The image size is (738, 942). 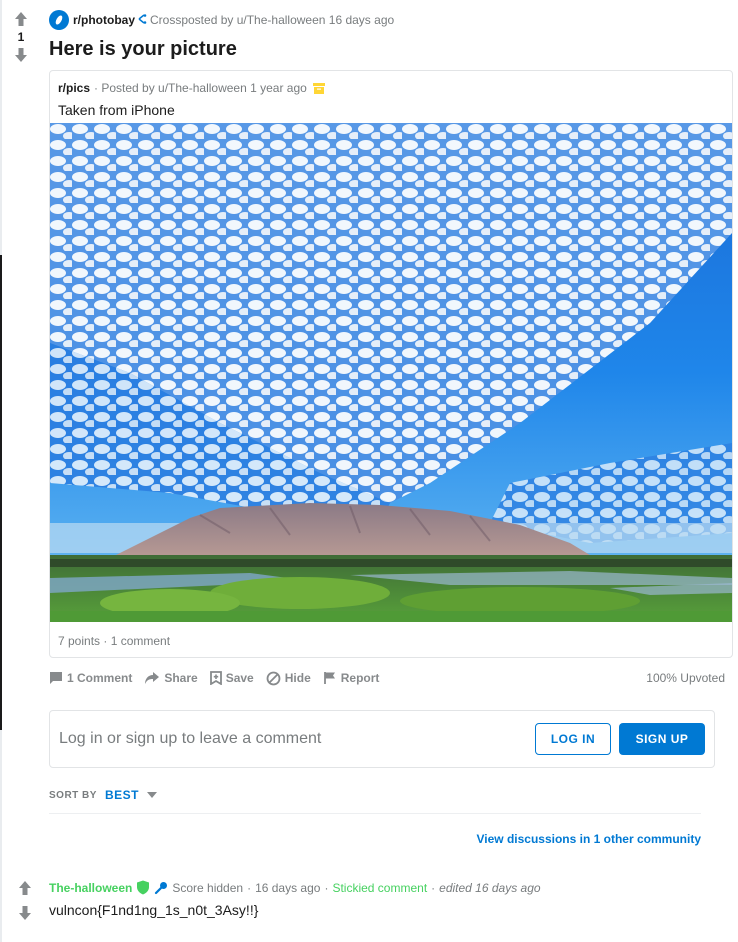 I want to click on hide-icon, so click(x=273, y=678).